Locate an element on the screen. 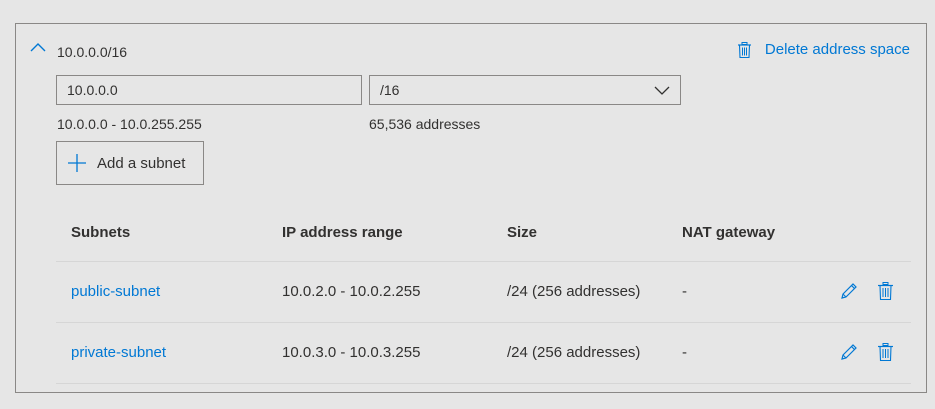 The image size is (935, 409). delete-address-space-button: Delete address space is located at coordinates (823, 49).